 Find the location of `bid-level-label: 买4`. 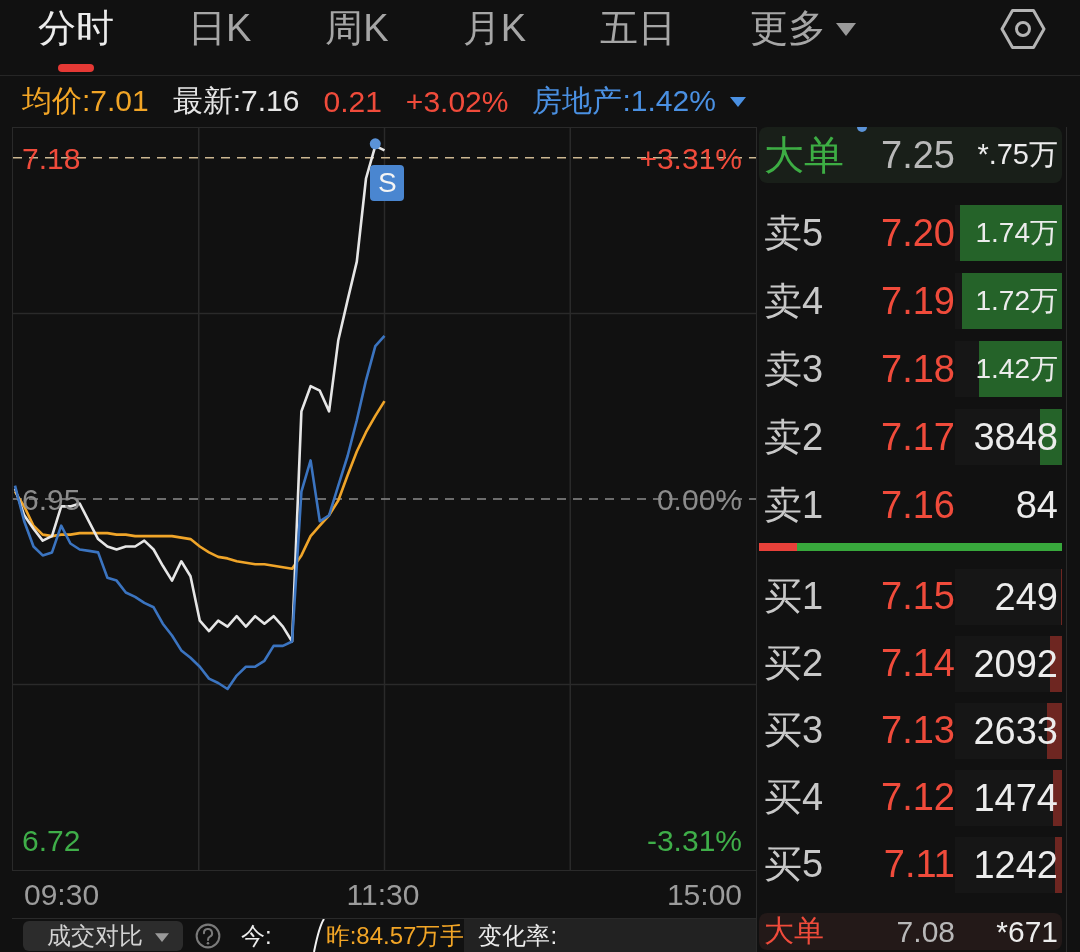

bid-level-label: 买4 is located at coordinates (794, 797).